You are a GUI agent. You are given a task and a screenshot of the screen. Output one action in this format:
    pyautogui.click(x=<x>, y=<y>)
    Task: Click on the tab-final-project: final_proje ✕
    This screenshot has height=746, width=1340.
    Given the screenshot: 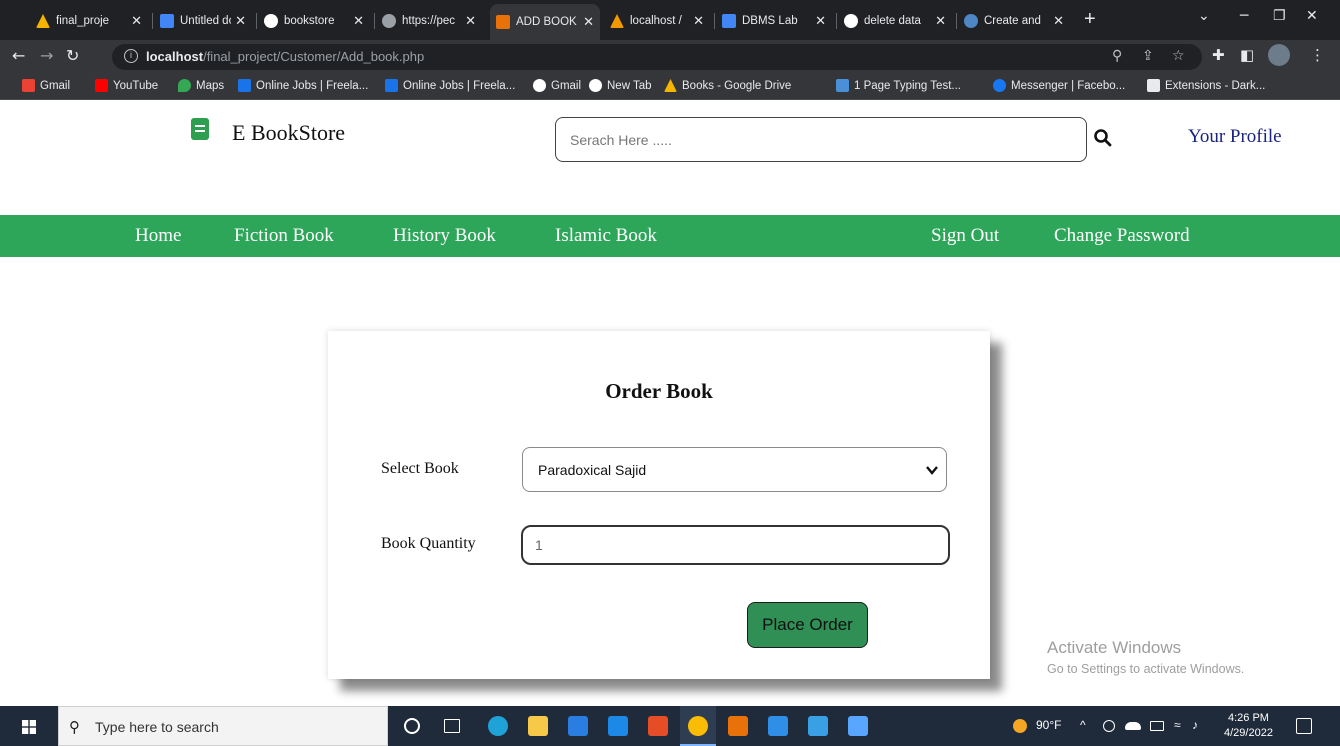 What is the action you would take?
    pyautogui.click(x=89, y=21)
    